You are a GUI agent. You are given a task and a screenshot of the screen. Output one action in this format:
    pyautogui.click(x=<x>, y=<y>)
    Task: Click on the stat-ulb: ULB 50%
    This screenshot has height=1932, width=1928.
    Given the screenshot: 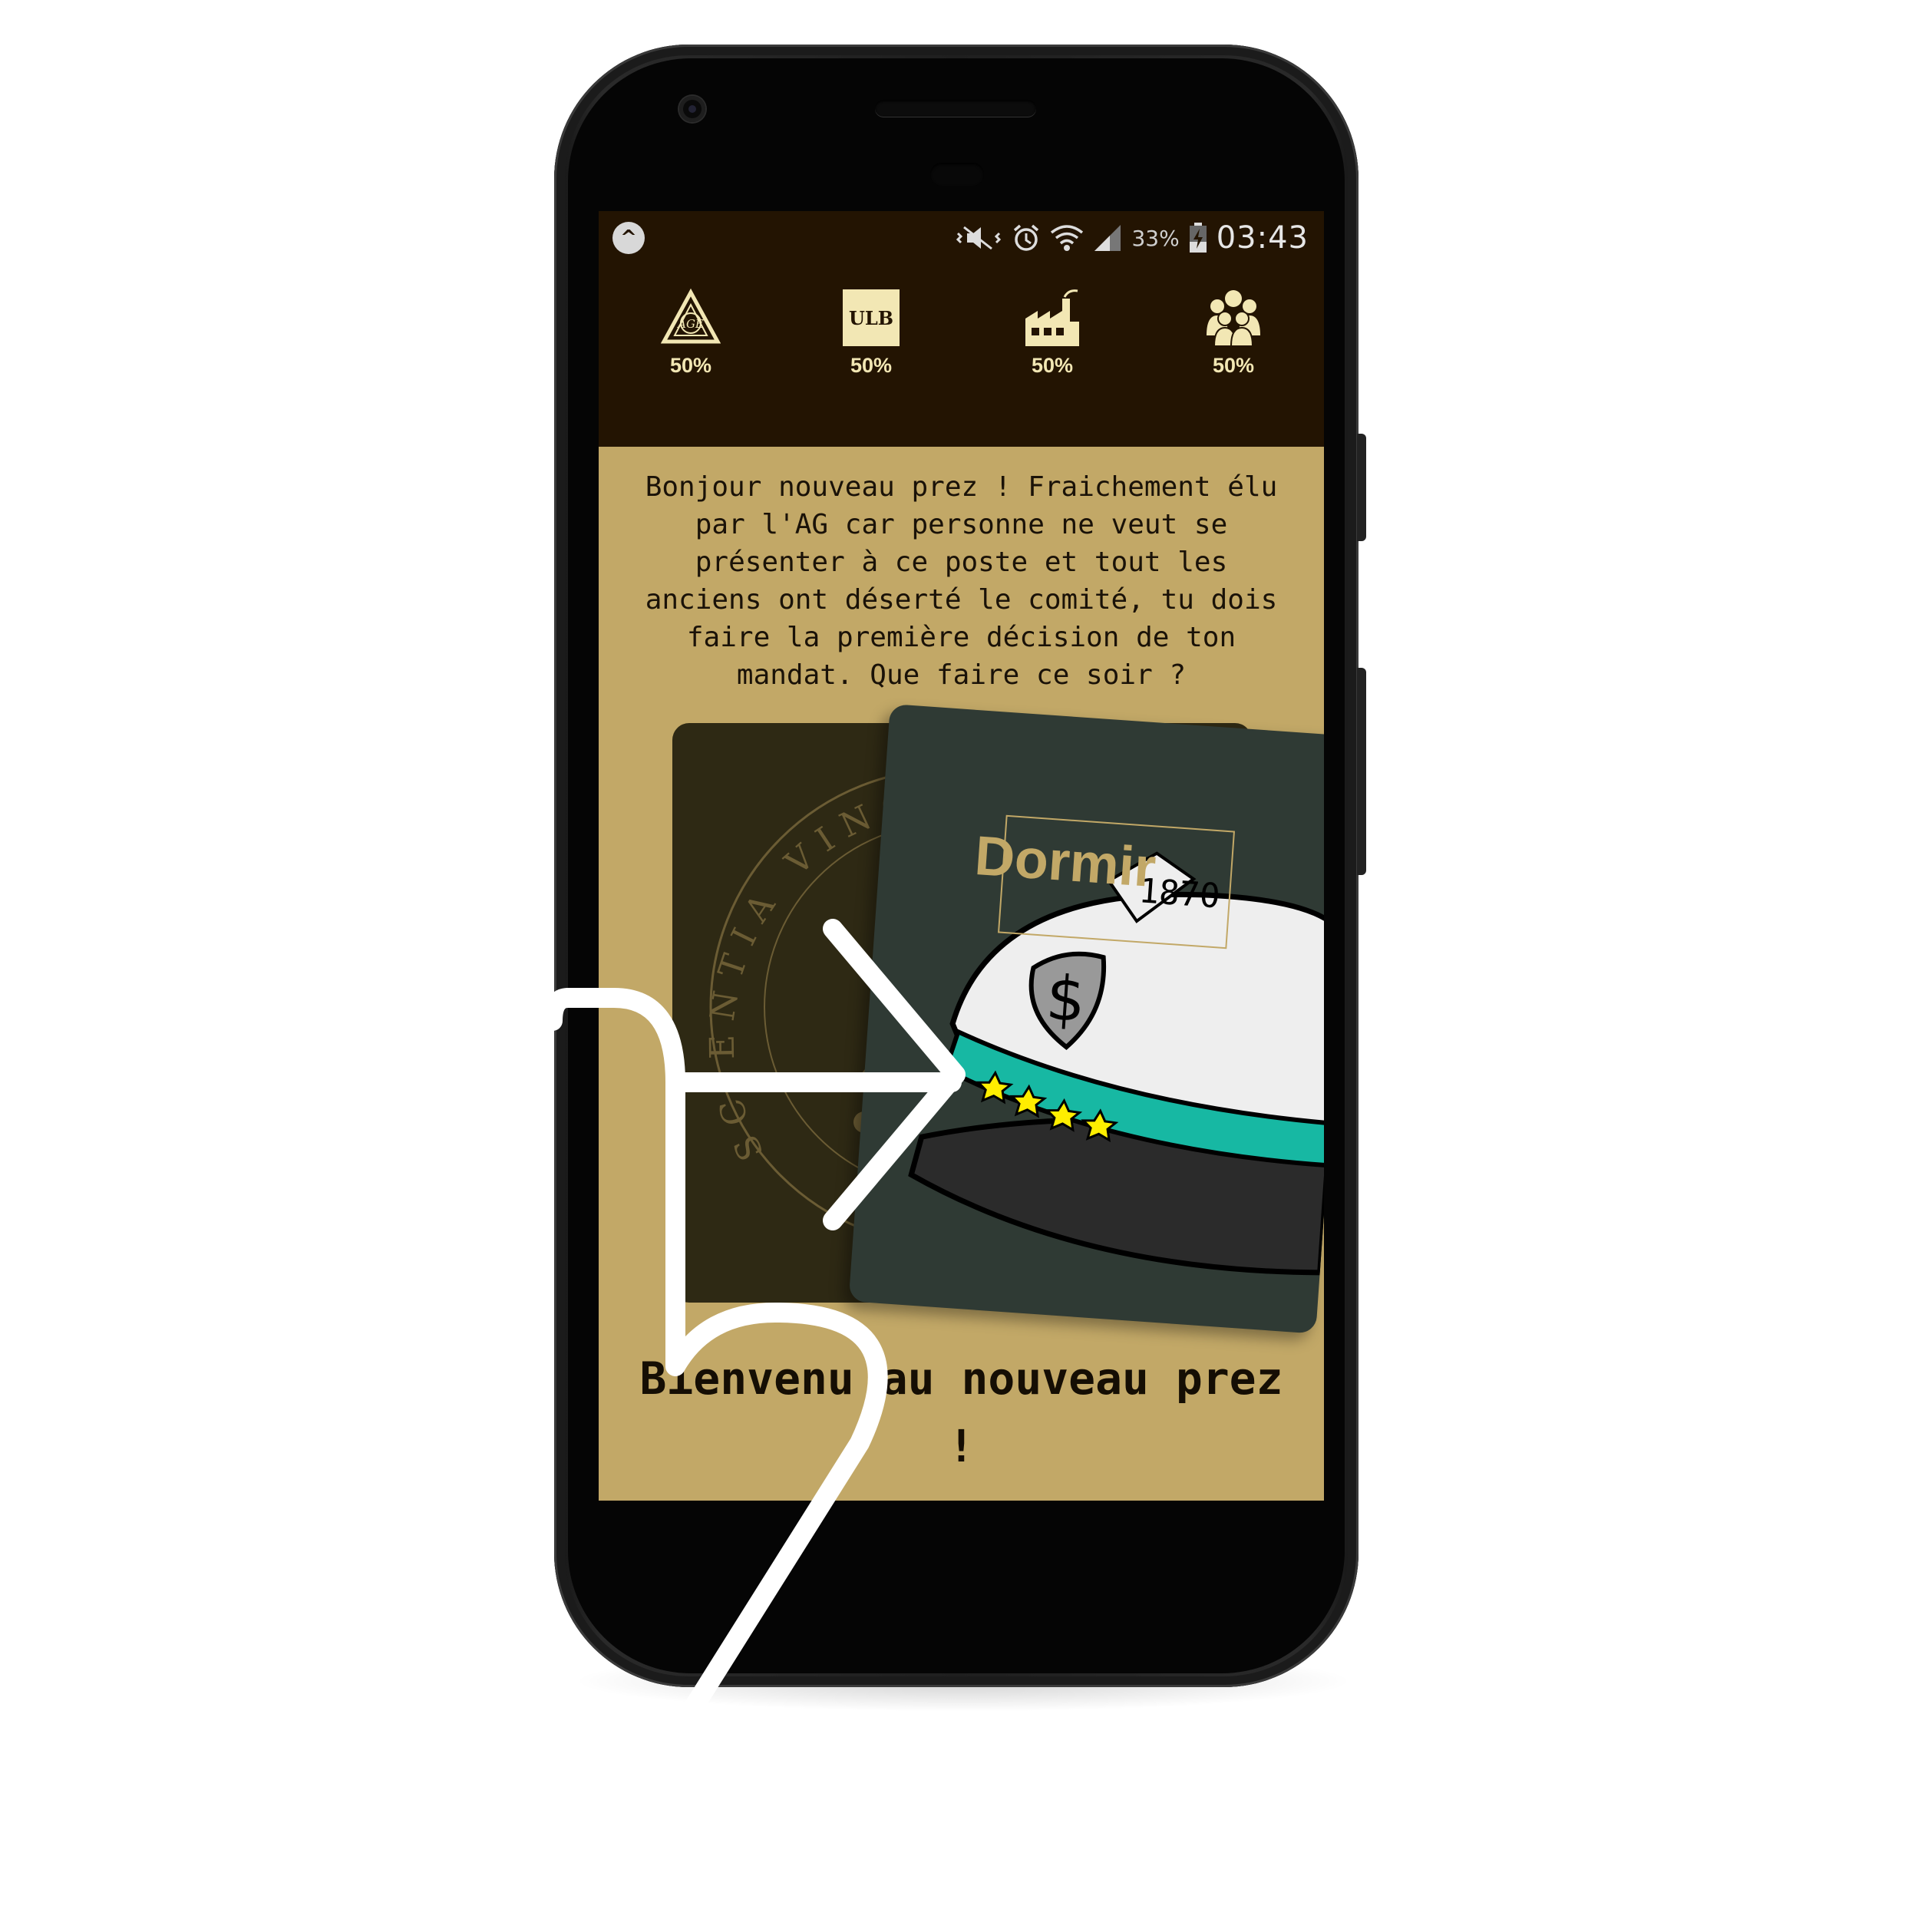 What is the action you would take?
    pyautogui.click(x=871, y=333)
    